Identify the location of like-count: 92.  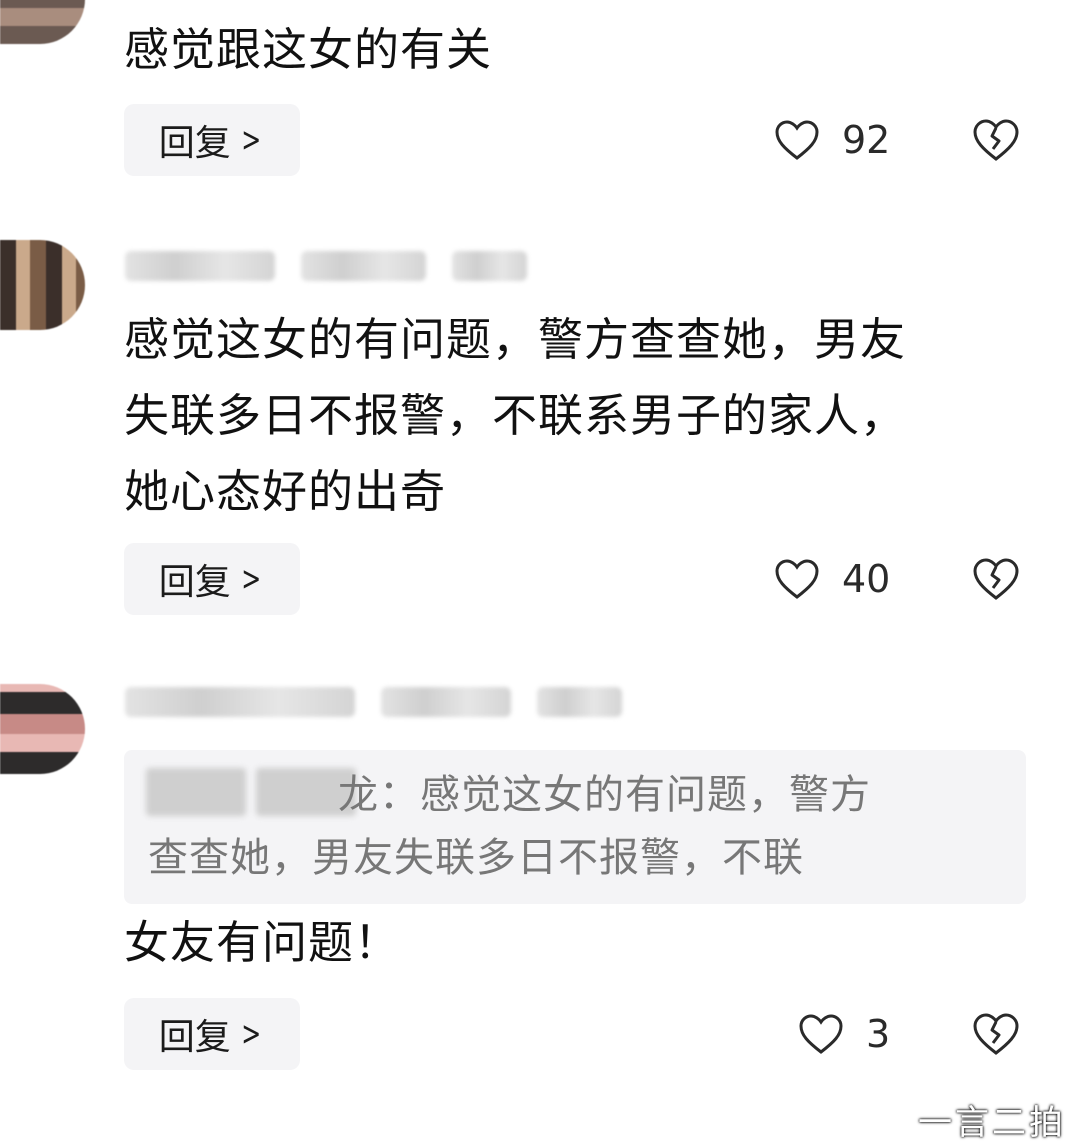
(866, 140).